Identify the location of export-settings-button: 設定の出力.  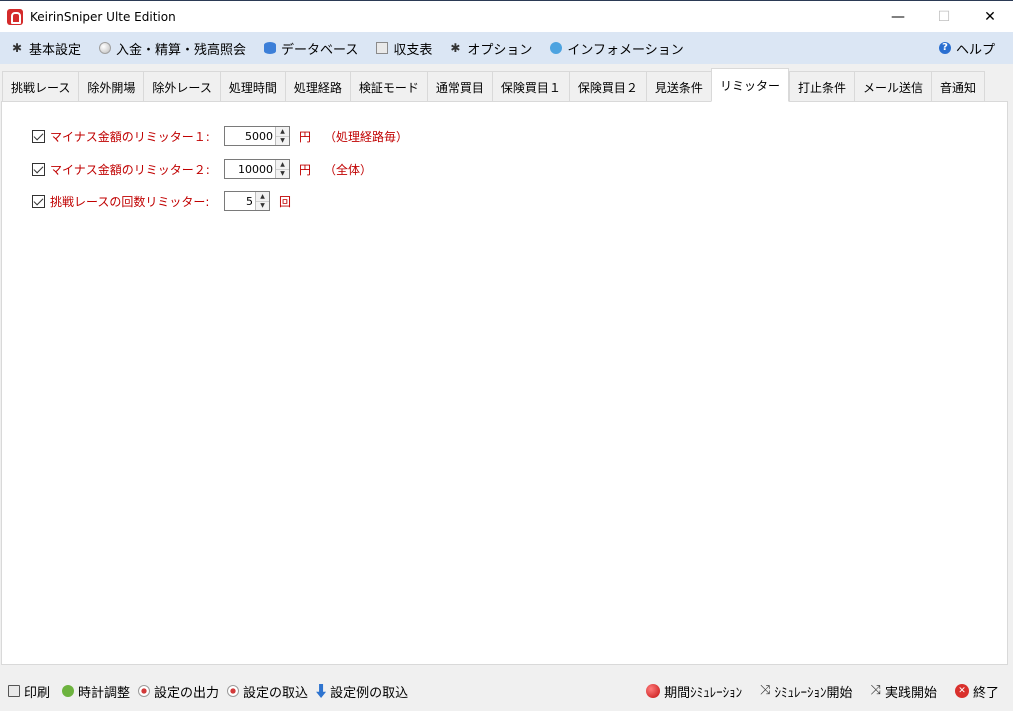
(174, 691).